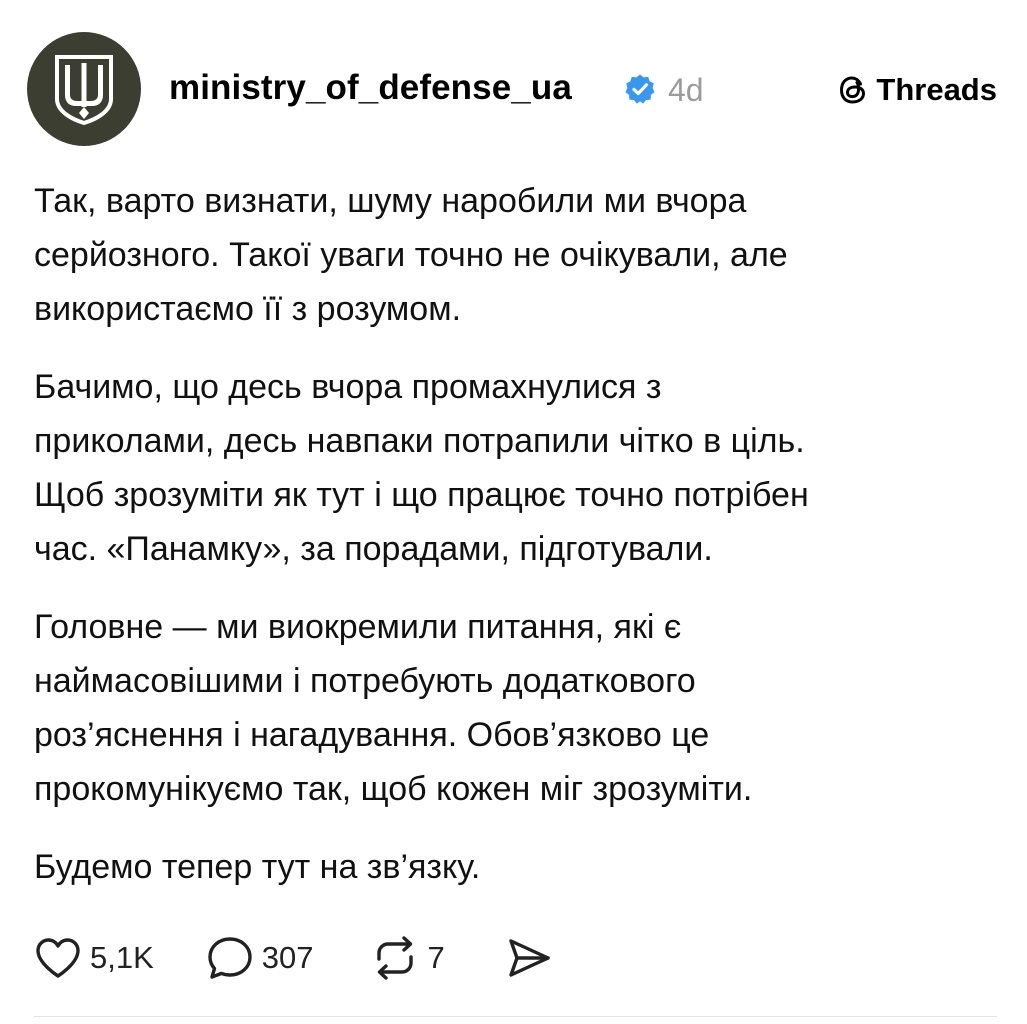  What do you see at coordinates (58, 958) in the screenshot?
I see `heart-icon` at bounding box center [58, 958].